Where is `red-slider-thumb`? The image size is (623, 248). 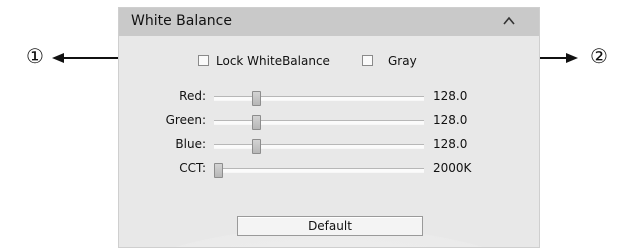
red-slider-thumb is located at coordinates (256, 98).